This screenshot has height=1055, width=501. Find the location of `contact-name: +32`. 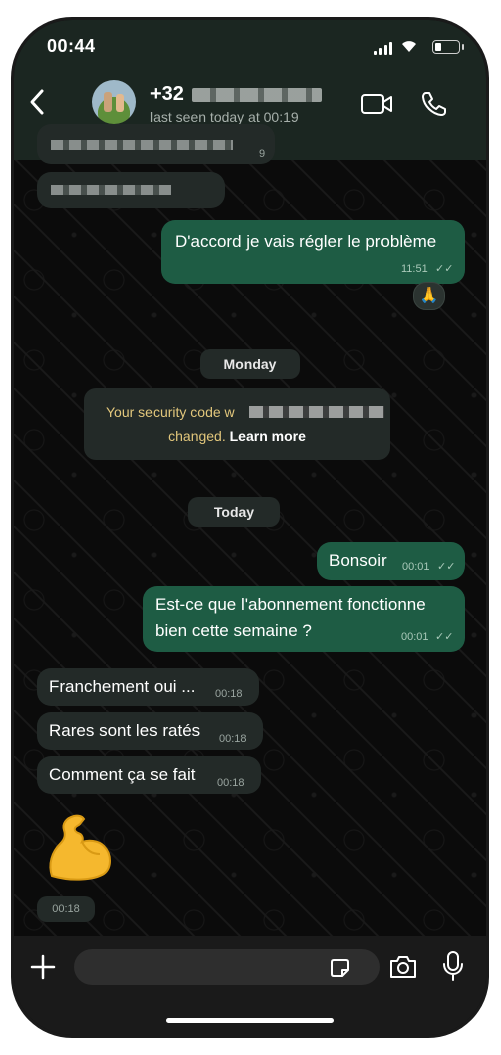

contact-name: +32 is located at coordinates (167, 94).